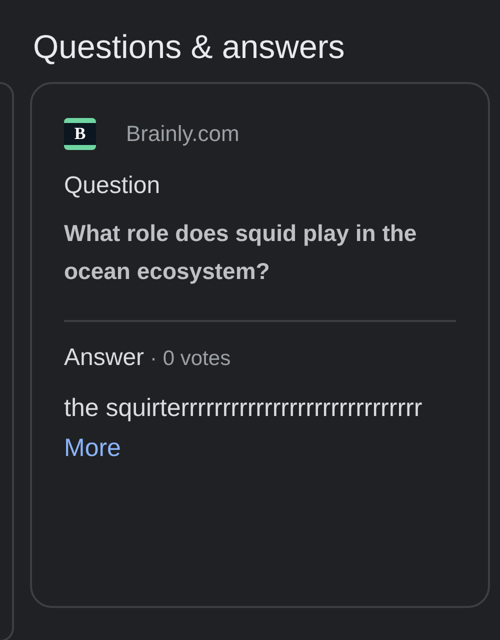 Image resolution: width=500 pixels, height=640 pixels. I want to click on question-text: What role does squid play in the ocean ecosystem?, so click(241, 252).